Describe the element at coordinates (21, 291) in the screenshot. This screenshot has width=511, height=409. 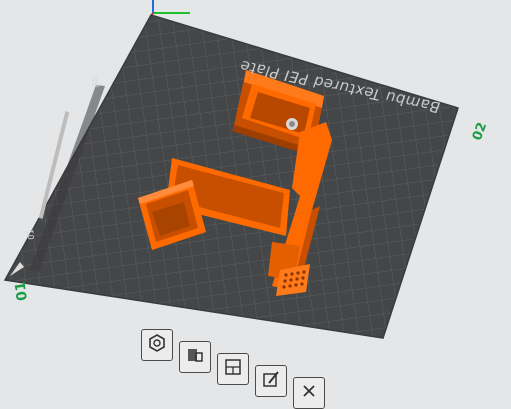
I see `plate-number-left: 01` at that location.